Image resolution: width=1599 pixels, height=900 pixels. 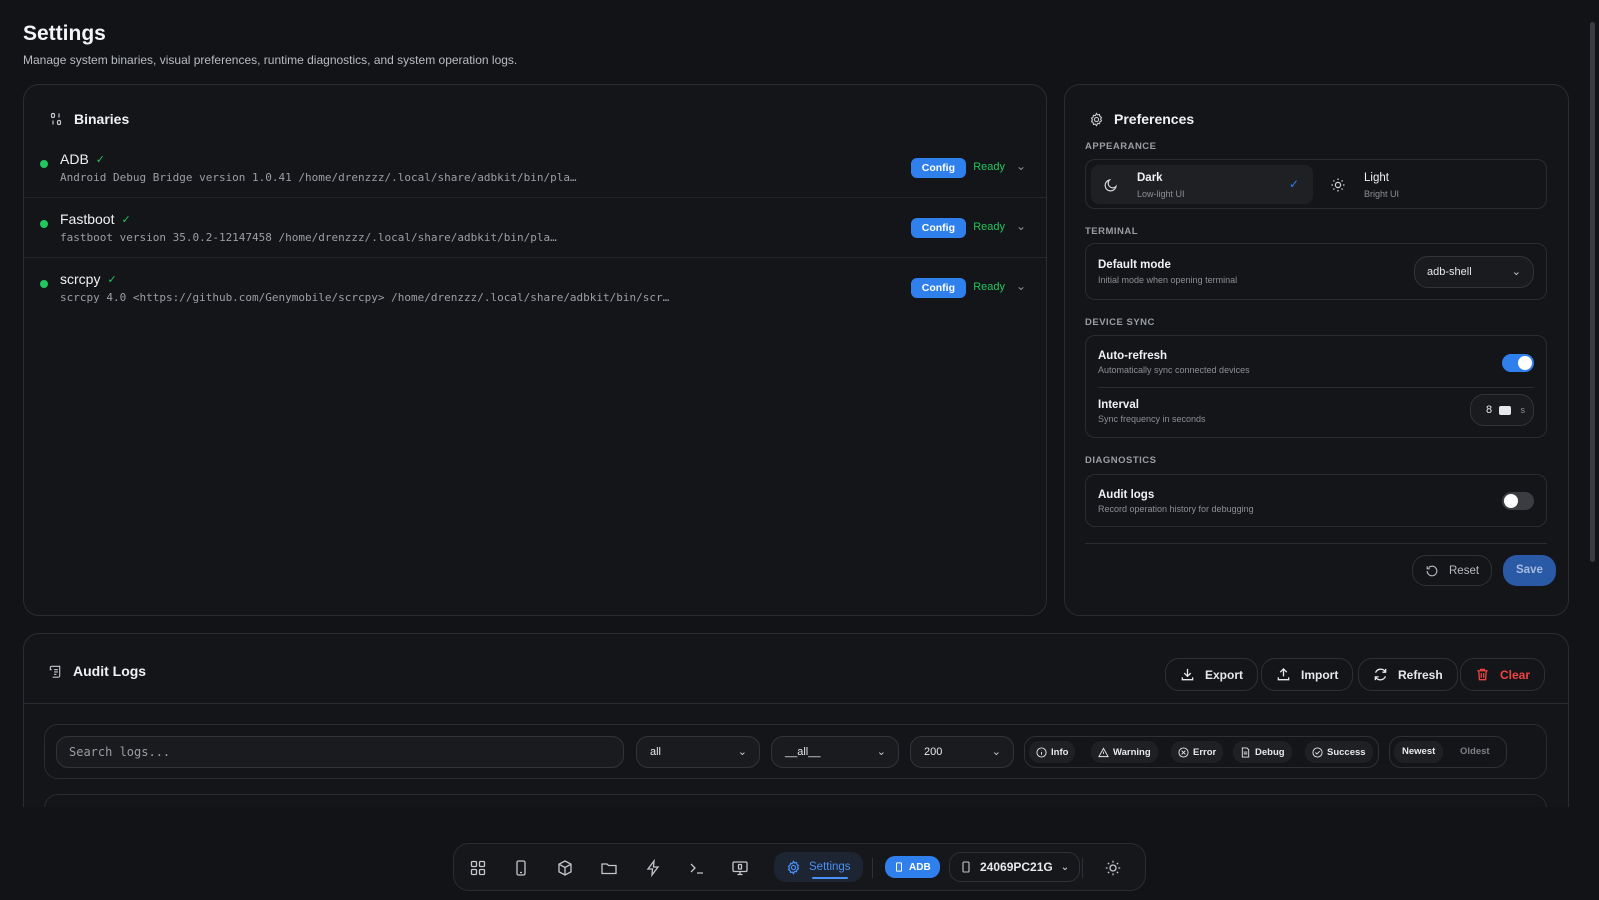 I want to click on log-filter-bar: all ⌄ __all__ ⌄ 200 ⌄ Info Warning Error, so click(x=795, y=751).